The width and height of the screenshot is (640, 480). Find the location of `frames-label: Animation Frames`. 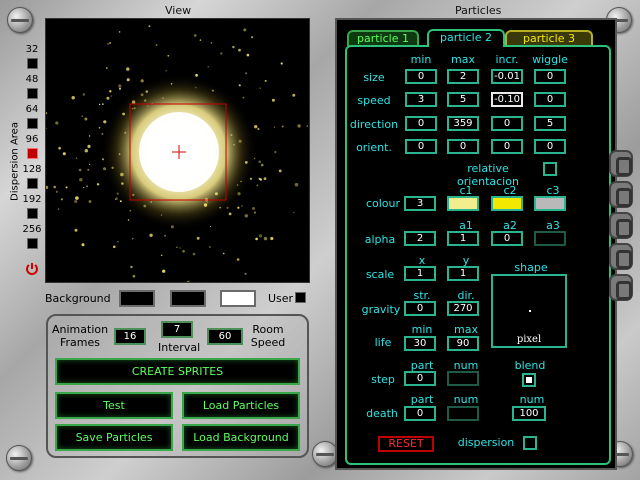

frames-label: Animation Frames is located at coordinates (80, 336).